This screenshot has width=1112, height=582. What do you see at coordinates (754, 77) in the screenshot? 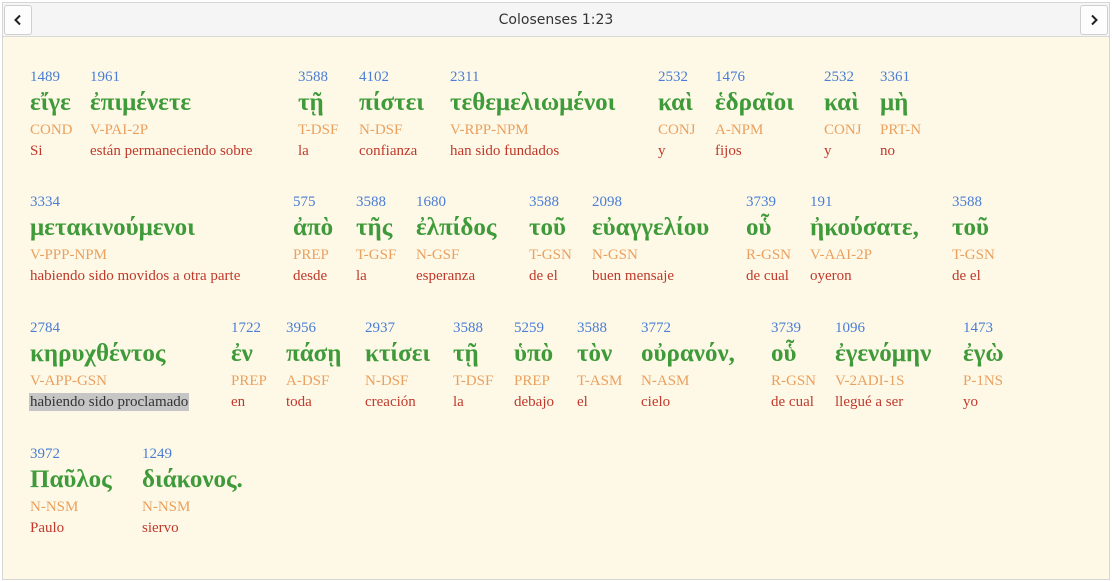
I see `strong-number-link: 1476` at bounding box center [754, 77].